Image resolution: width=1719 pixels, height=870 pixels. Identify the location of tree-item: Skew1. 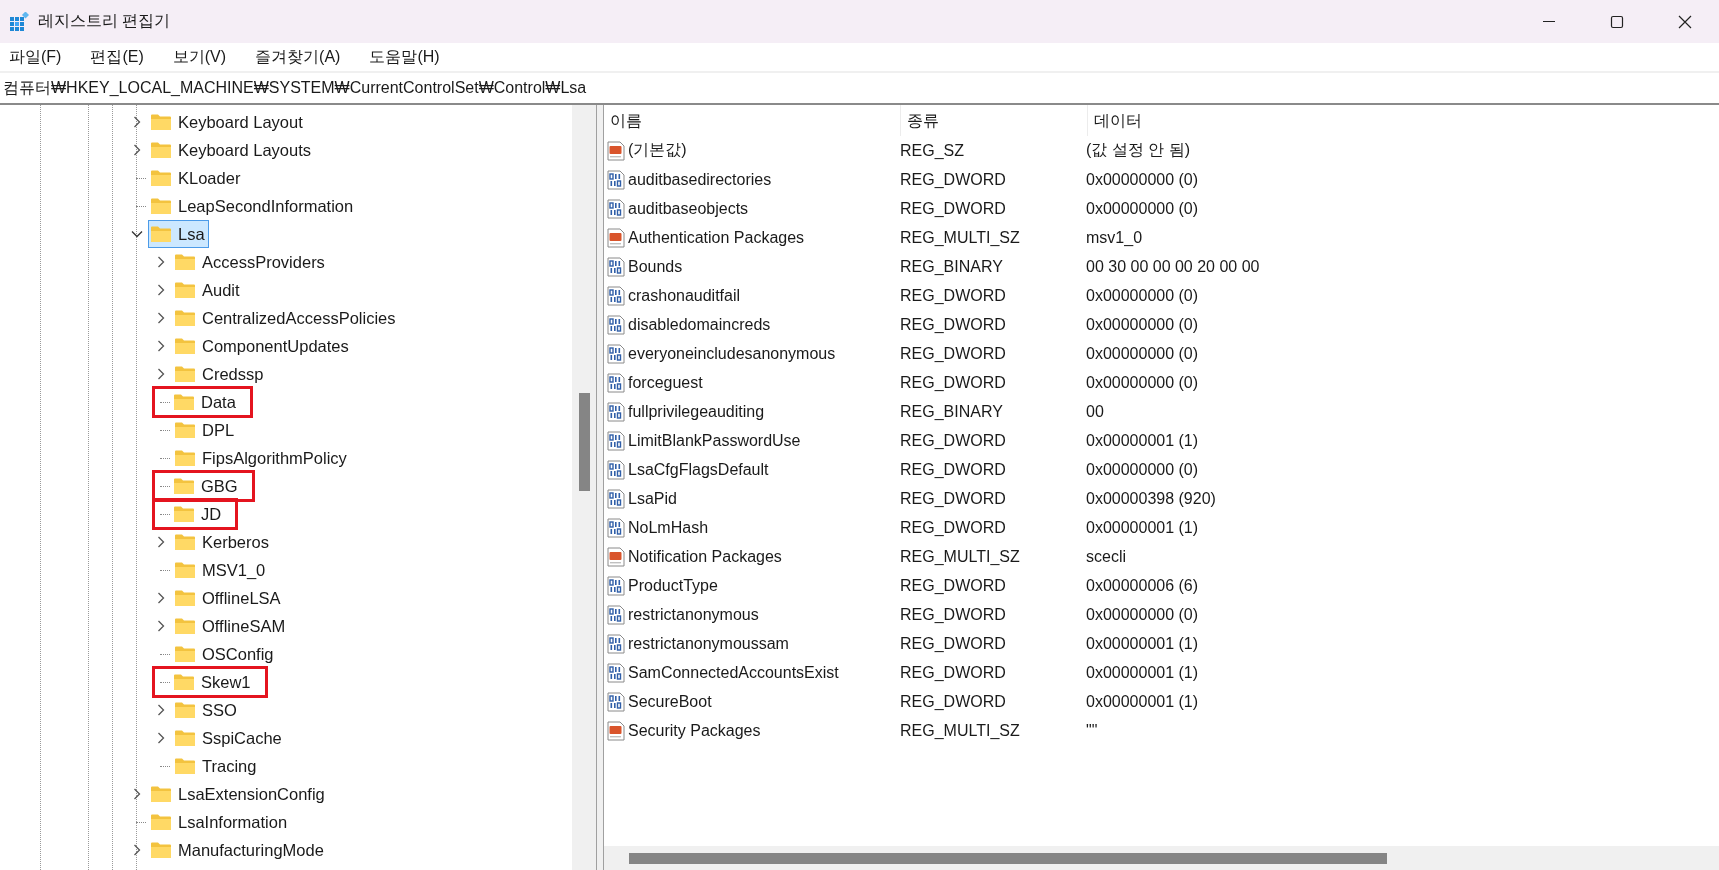
(210, 682).